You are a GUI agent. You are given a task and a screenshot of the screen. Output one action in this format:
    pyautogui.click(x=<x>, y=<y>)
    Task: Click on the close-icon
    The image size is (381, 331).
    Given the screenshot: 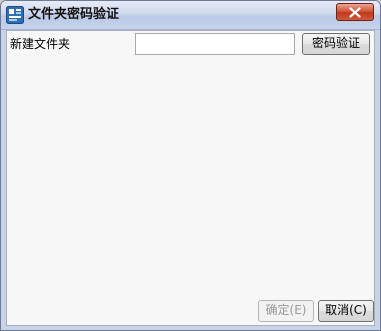 What is the action you would take?
    pyautogui.click(x=355, y=12)
    